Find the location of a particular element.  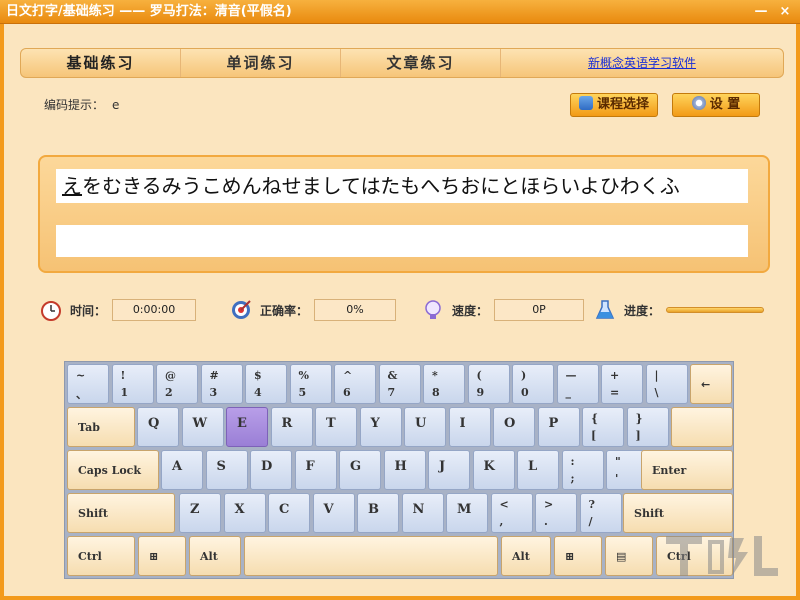

key-letter: B is located at coordinates (373, 509).